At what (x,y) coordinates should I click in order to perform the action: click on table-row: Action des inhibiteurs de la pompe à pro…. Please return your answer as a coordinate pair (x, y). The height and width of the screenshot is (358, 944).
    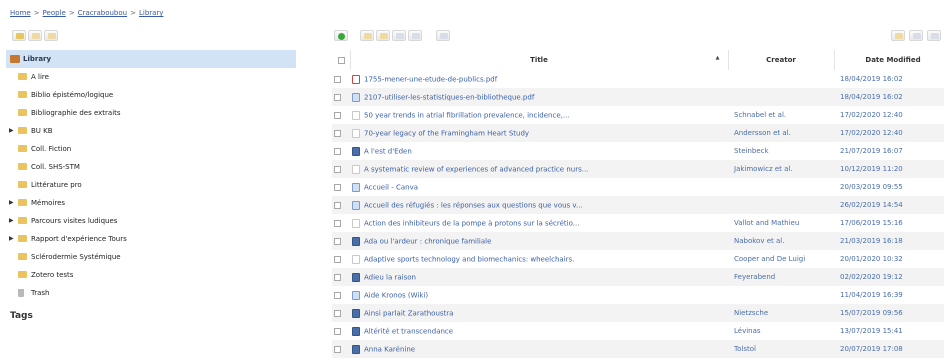
    Looking at the image, I should click on (638, 223).